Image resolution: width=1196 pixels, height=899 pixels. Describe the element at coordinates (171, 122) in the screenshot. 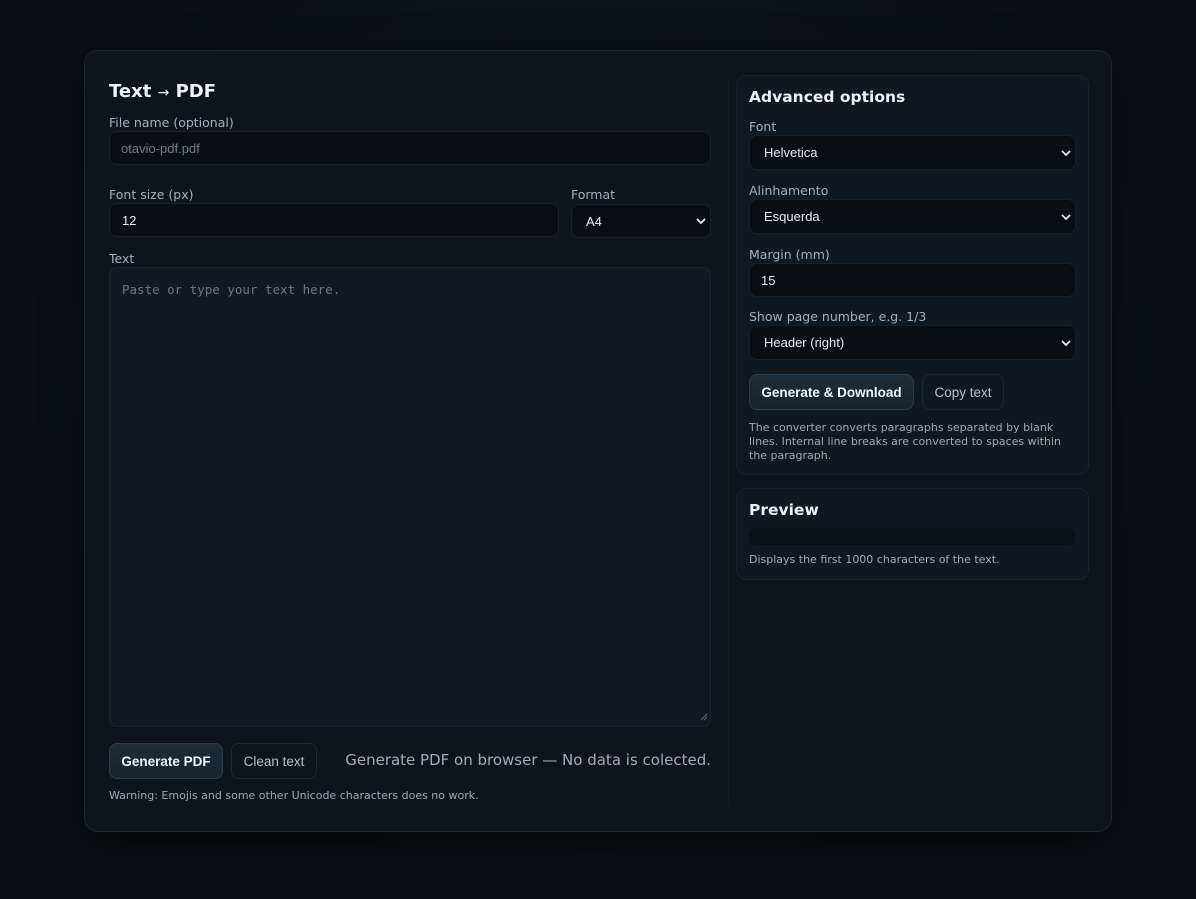

I see `filename-label: File name (optional)` at that location.